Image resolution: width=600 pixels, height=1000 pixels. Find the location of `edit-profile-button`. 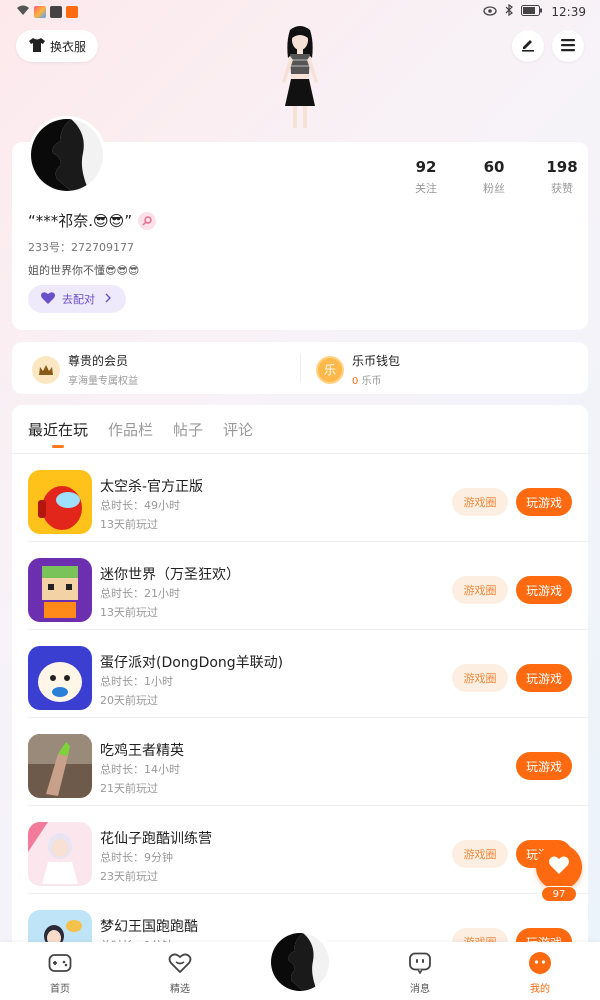

edit-profile-button is located at coordinates (528, 46).